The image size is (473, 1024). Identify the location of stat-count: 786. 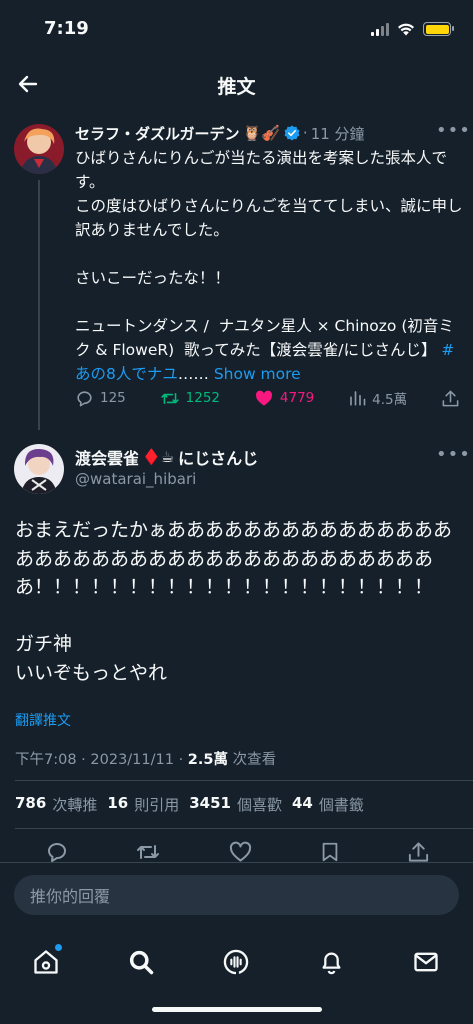
(31, 803).